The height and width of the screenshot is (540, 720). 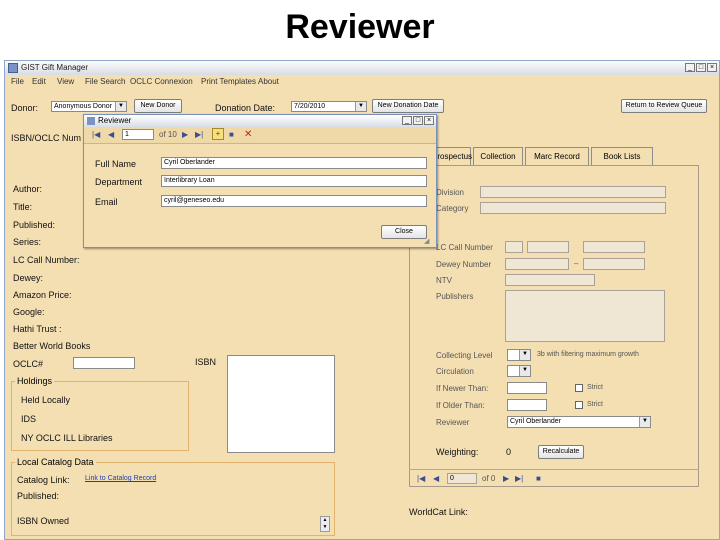 What do you see at coordinates (701, 67) in the screenshot?
I see `maximize-icon: □` at bounding box center [701, 67].